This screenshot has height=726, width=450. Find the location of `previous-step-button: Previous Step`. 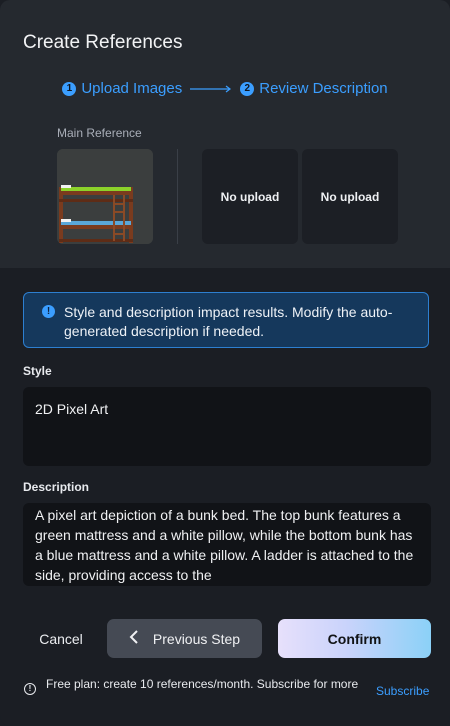

previous-step-button: Previous Step is located at coordinates (184, 638).